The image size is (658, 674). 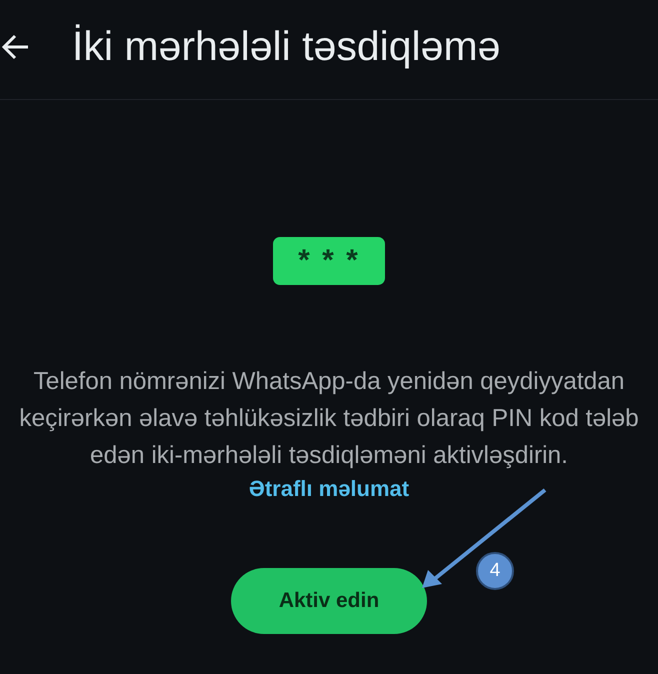 What do you see at coordinates (495, 571) in the screenshot?
I see `step-number-badge: 4` at bounding box center [495, 571].